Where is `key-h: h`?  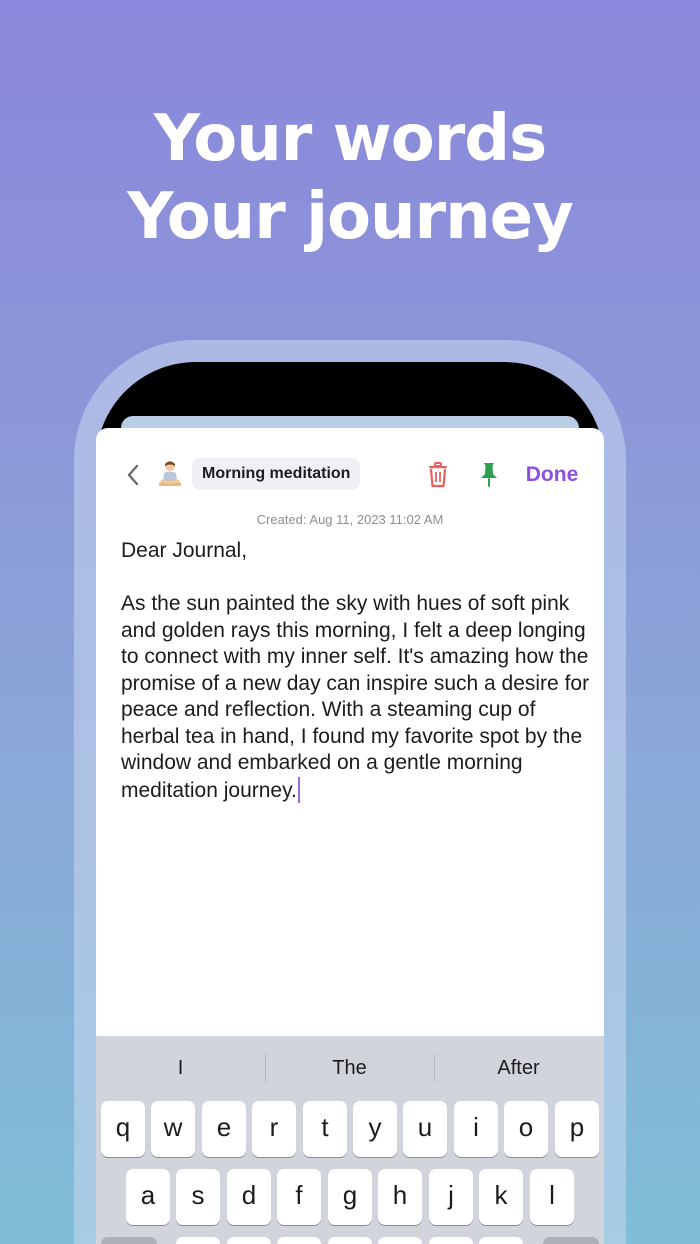 key-h: h is located at coordinates (400, 1197).